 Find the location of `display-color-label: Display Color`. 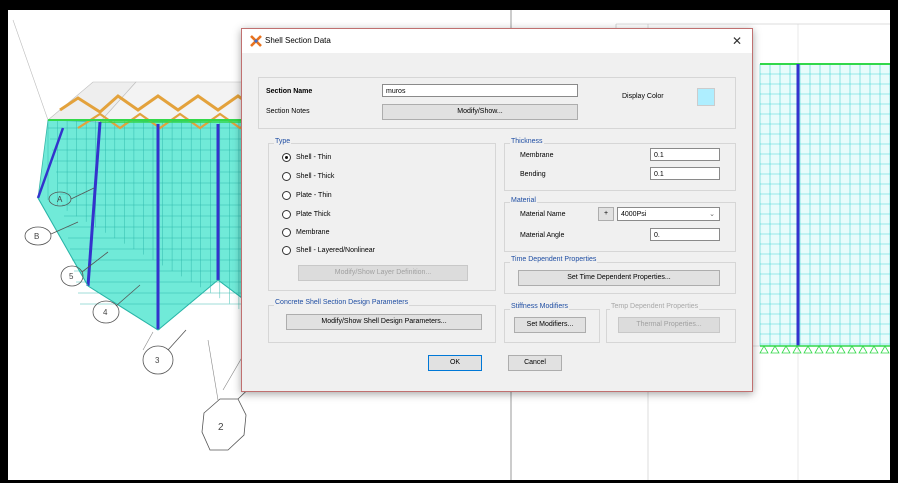

display-color-label: Display Color is located at coordinates (643, 96).